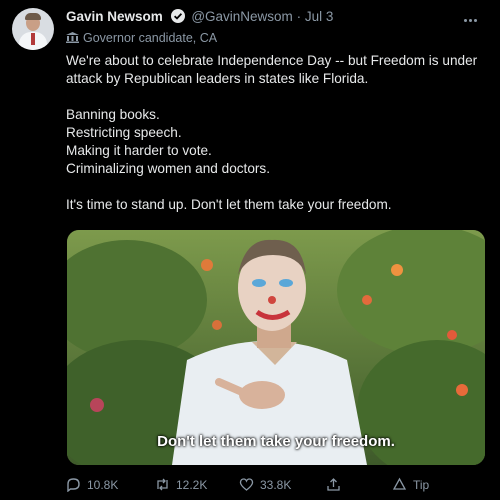 This screenshot has height=500, width=500. I want to click on reply-icon, so click(73, 485).